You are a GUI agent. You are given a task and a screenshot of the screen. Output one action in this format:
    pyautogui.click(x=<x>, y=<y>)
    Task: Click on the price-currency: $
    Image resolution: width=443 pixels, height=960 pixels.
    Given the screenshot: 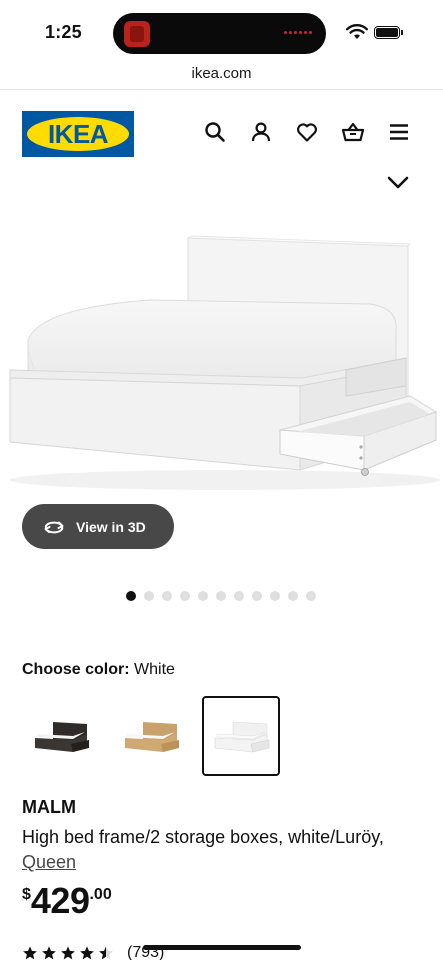 What is the action you would take?
    pyautogui.click(x=26, y=894)
    